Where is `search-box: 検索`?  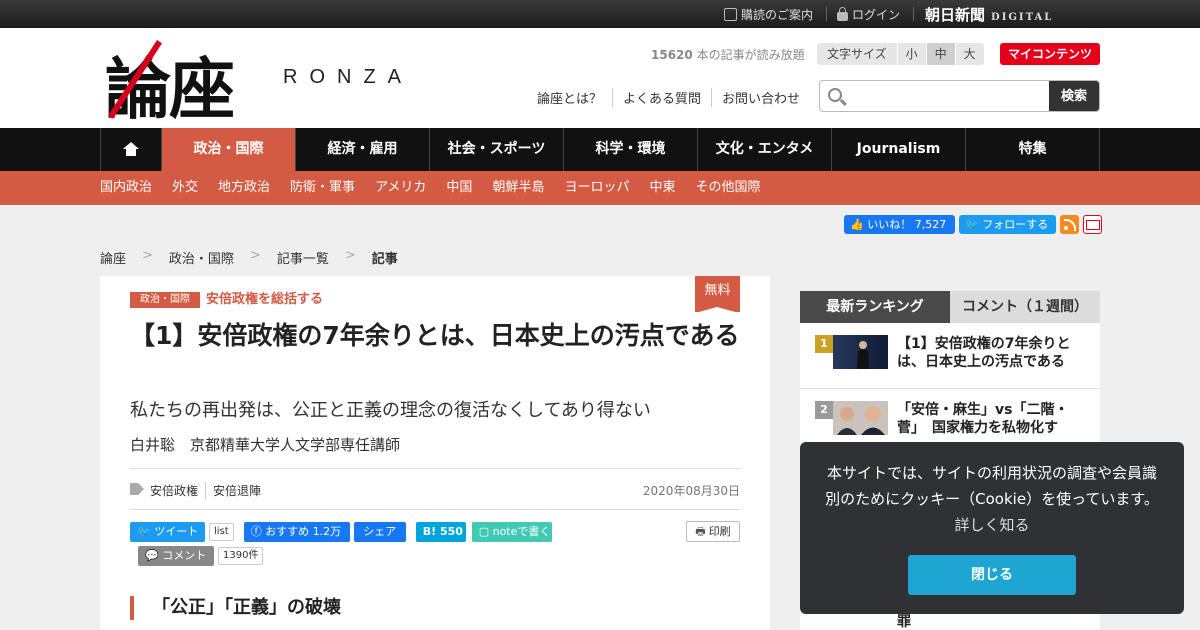 search-box: 検索 is located at coordinates (959, 96).